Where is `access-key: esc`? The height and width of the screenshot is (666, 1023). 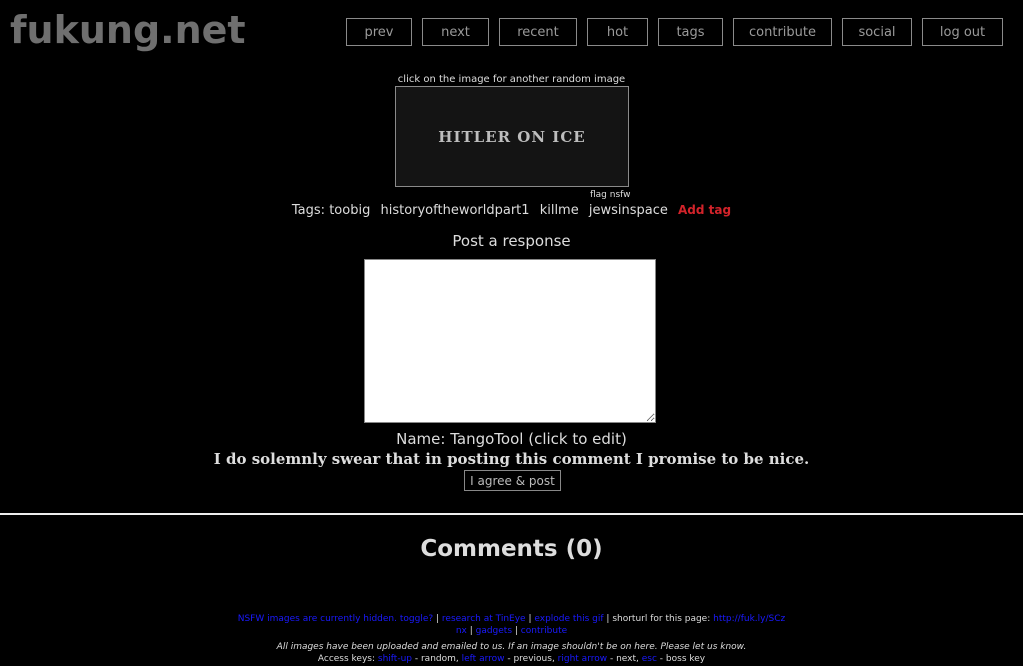 access-key: esc is located at coordinates (649, 659).